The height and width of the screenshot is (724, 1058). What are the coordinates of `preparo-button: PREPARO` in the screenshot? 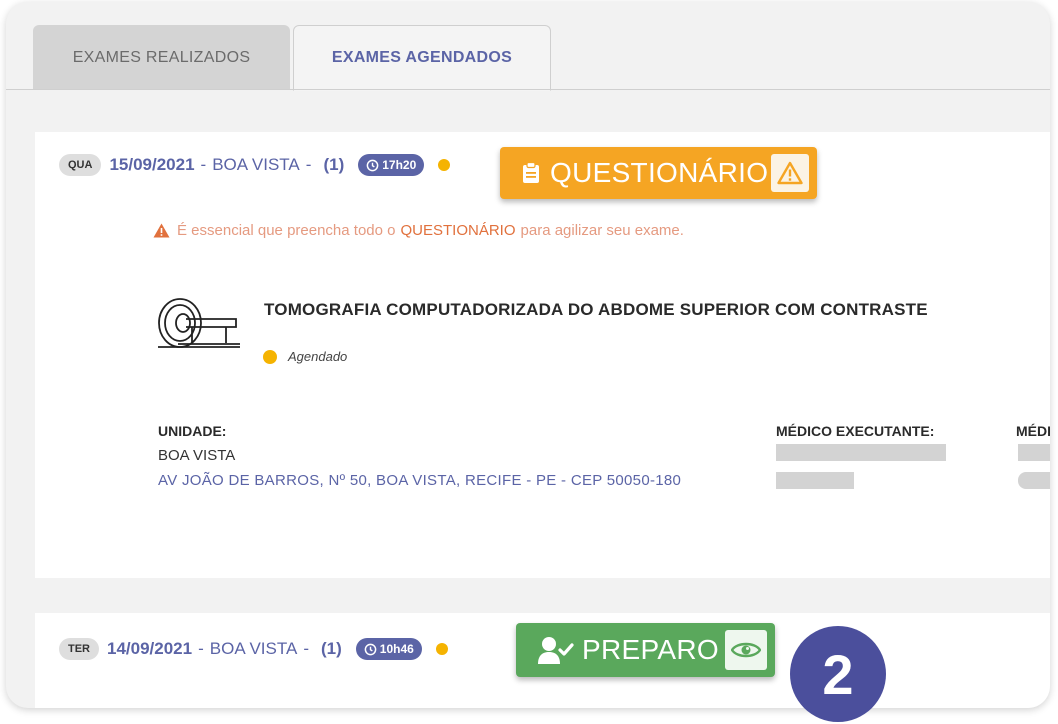 It's located at (645, 650).